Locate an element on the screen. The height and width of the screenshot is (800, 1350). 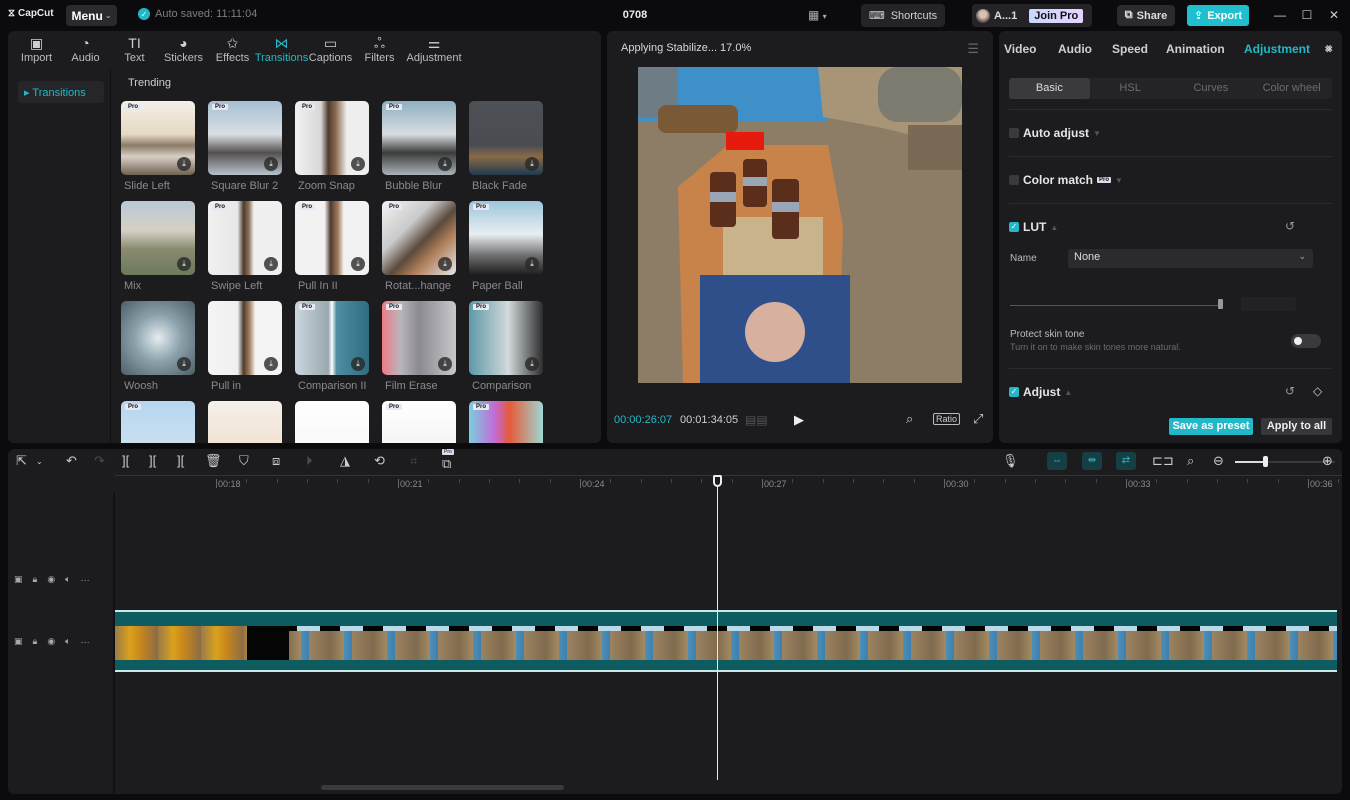
undo-icon: ↶ is located at coordinates (71, 461).